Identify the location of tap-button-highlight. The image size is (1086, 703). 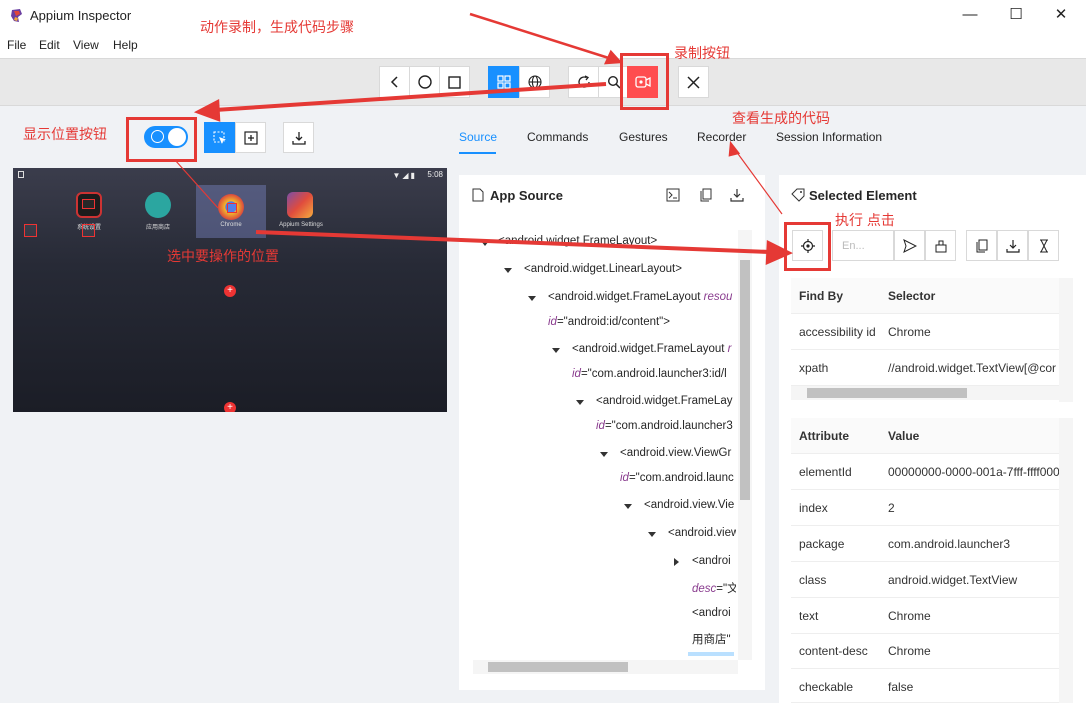
(807, 246).